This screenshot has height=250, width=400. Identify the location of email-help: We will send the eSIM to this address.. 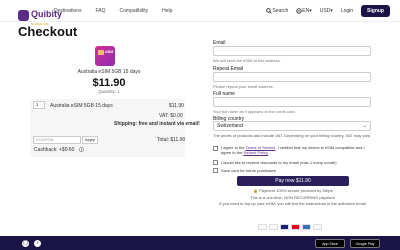
(247, 60).